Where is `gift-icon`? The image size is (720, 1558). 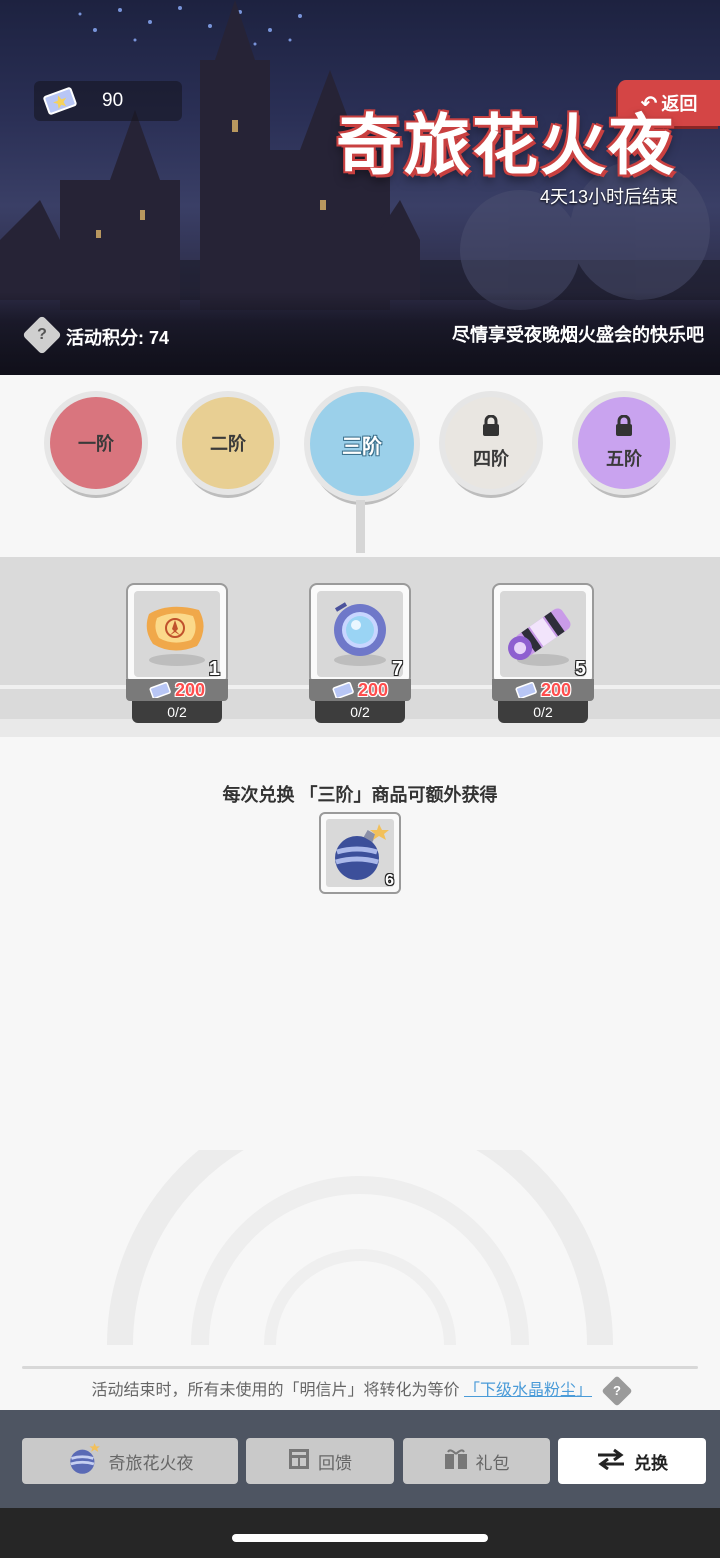
gift-icon is located at coordinates (456, 1461).